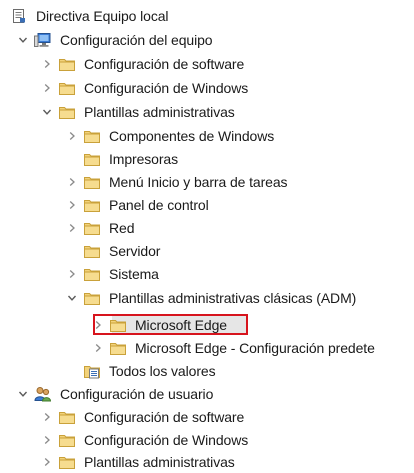 This screenshot has height=473, width=414. What do you see at coordinates (159, 204) in the screenshot?
I see `tree-node-label: Panel de control` at bounding box center [159, 204].